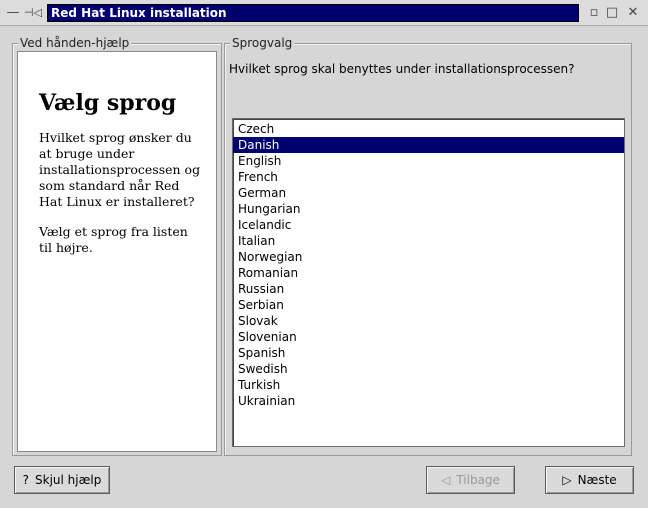 Image resolution: width=648 pixels, height=508 pixels. What do you see at coordinates (428, 241) in the screenshot?
I see `language-item-italian: Italian` at bounding box center [428, 241].